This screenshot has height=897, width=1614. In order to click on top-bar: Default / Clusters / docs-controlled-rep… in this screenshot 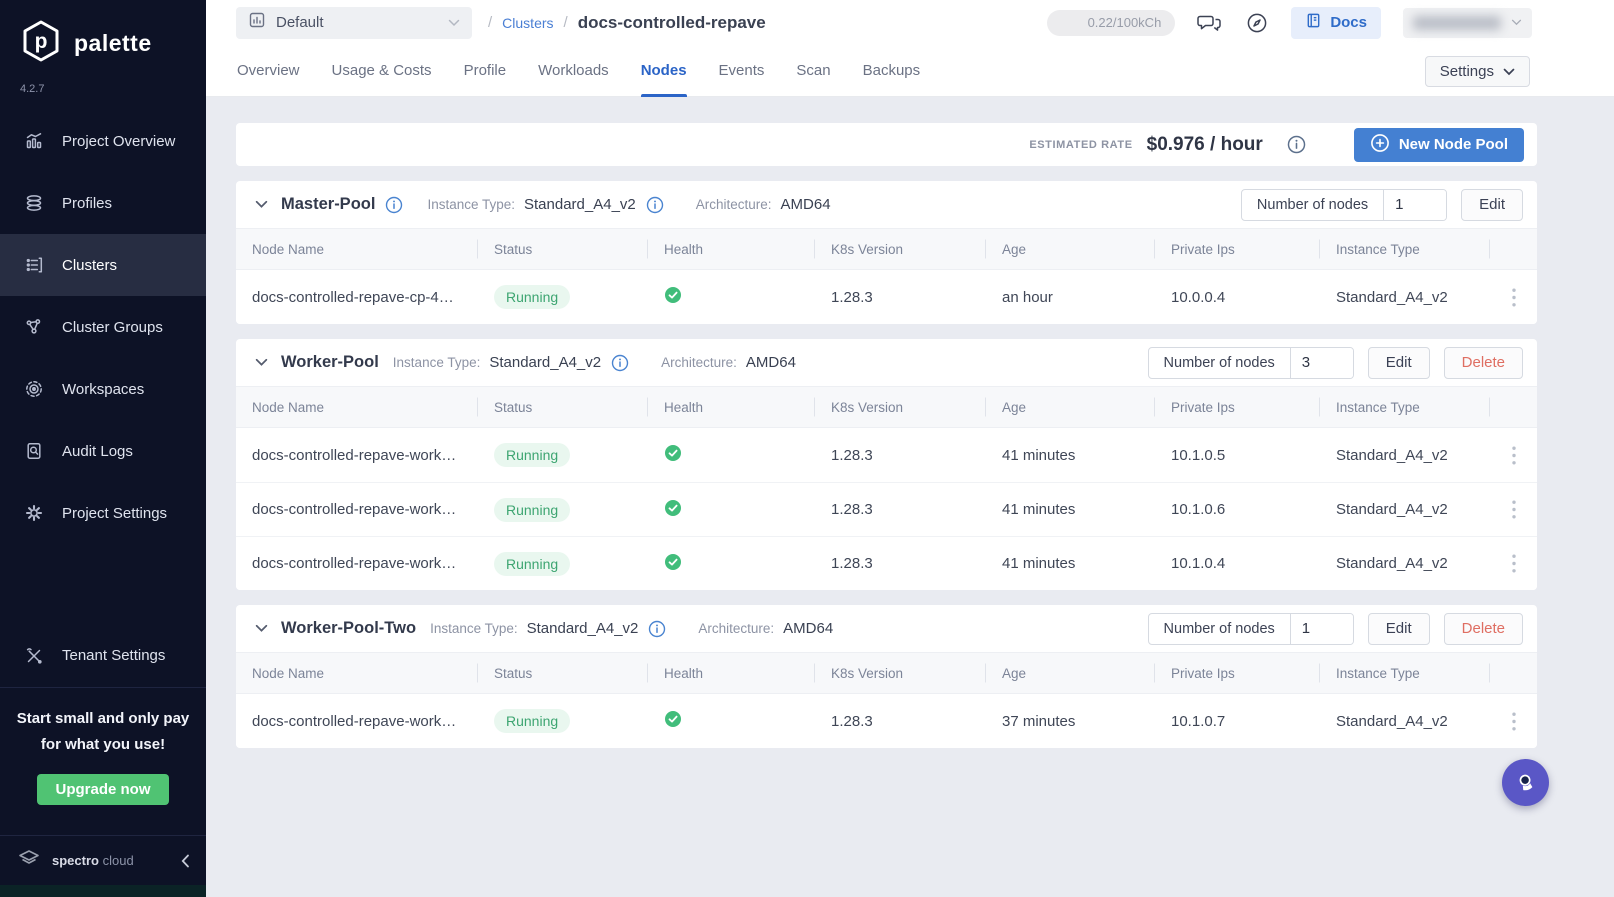, I will do `click(910, 22)`.